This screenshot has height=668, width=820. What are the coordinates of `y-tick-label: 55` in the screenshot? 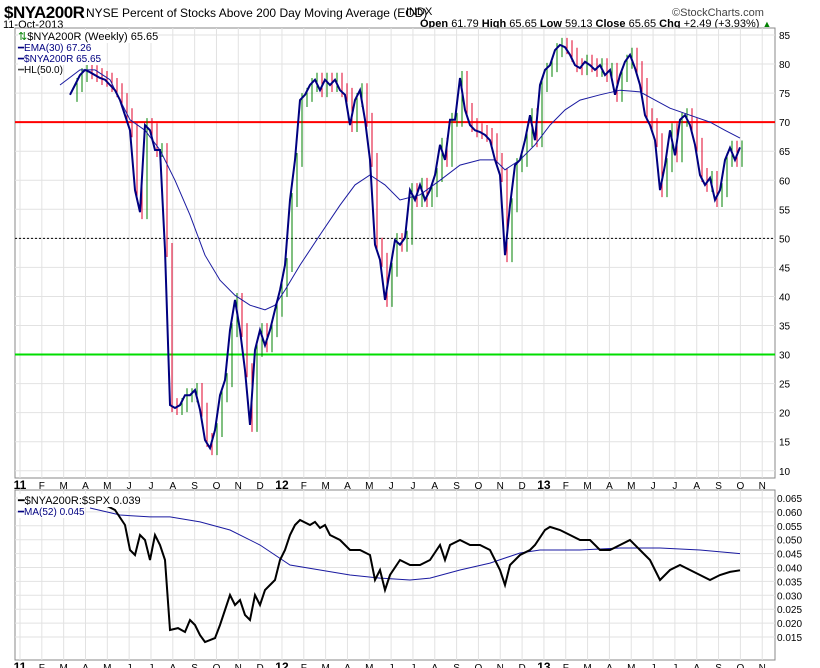 It's located at (785, 210).